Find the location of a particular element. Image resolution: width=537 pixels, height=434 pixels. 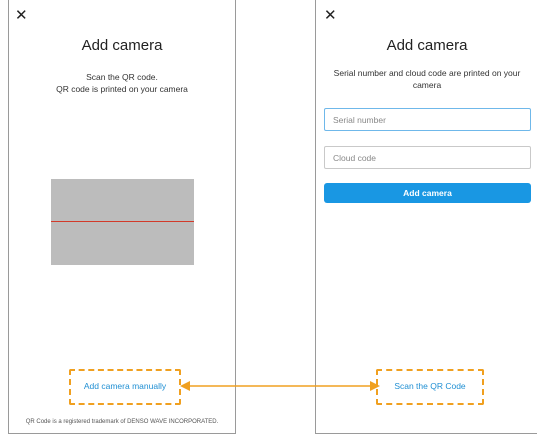

double-arrow-connector is located at coordinates (280, 386).